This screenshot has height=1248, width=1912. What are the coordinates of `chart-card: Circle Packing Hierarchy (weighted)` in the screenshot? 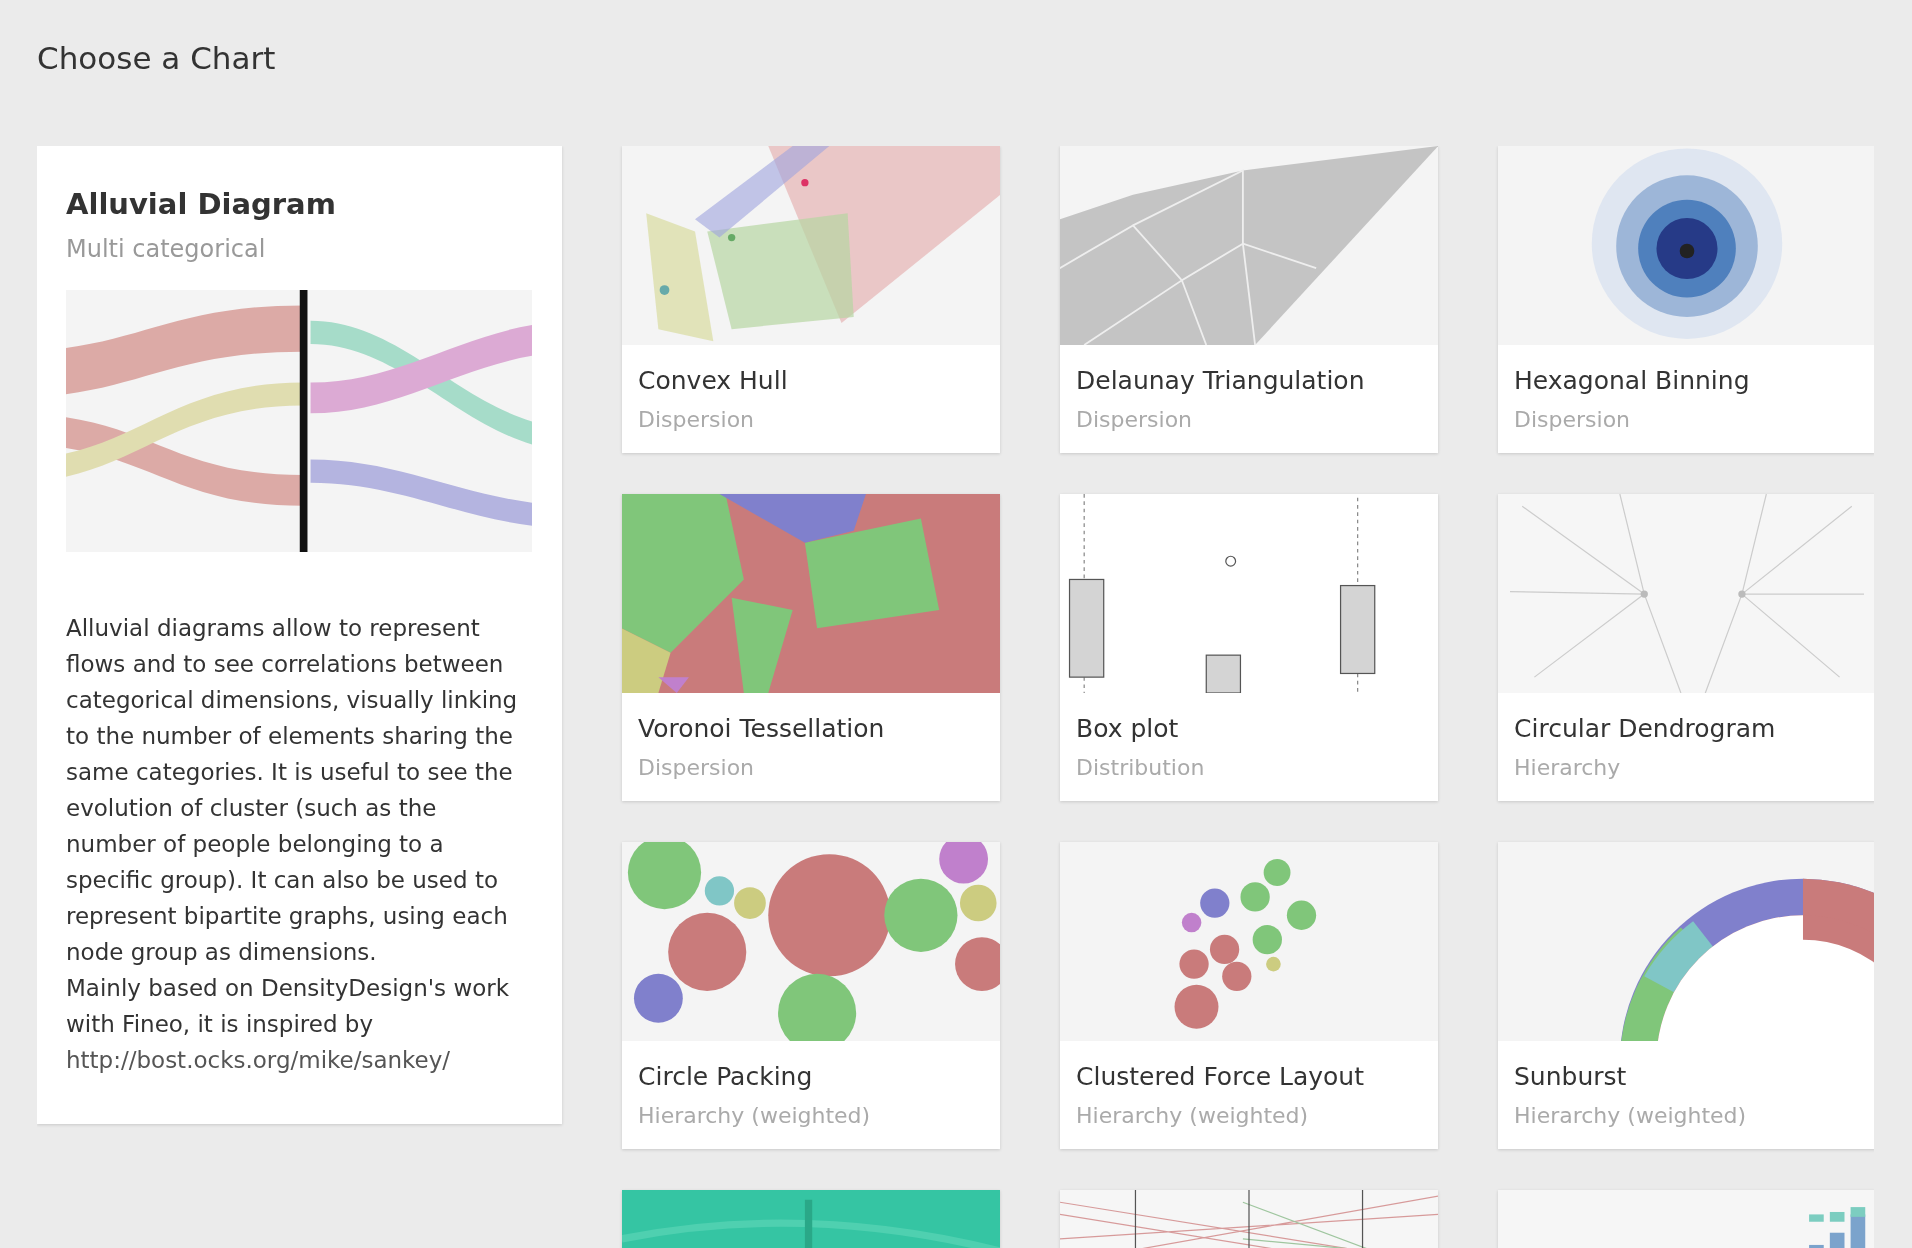 It's located at (811, 995).